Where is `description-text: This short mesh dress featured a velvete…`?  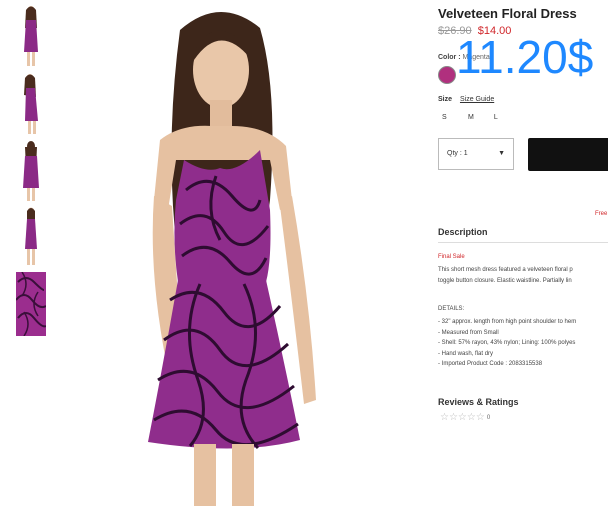
description-text: This short mesh dress featured a velvete… is located at coordinates (505, 276).